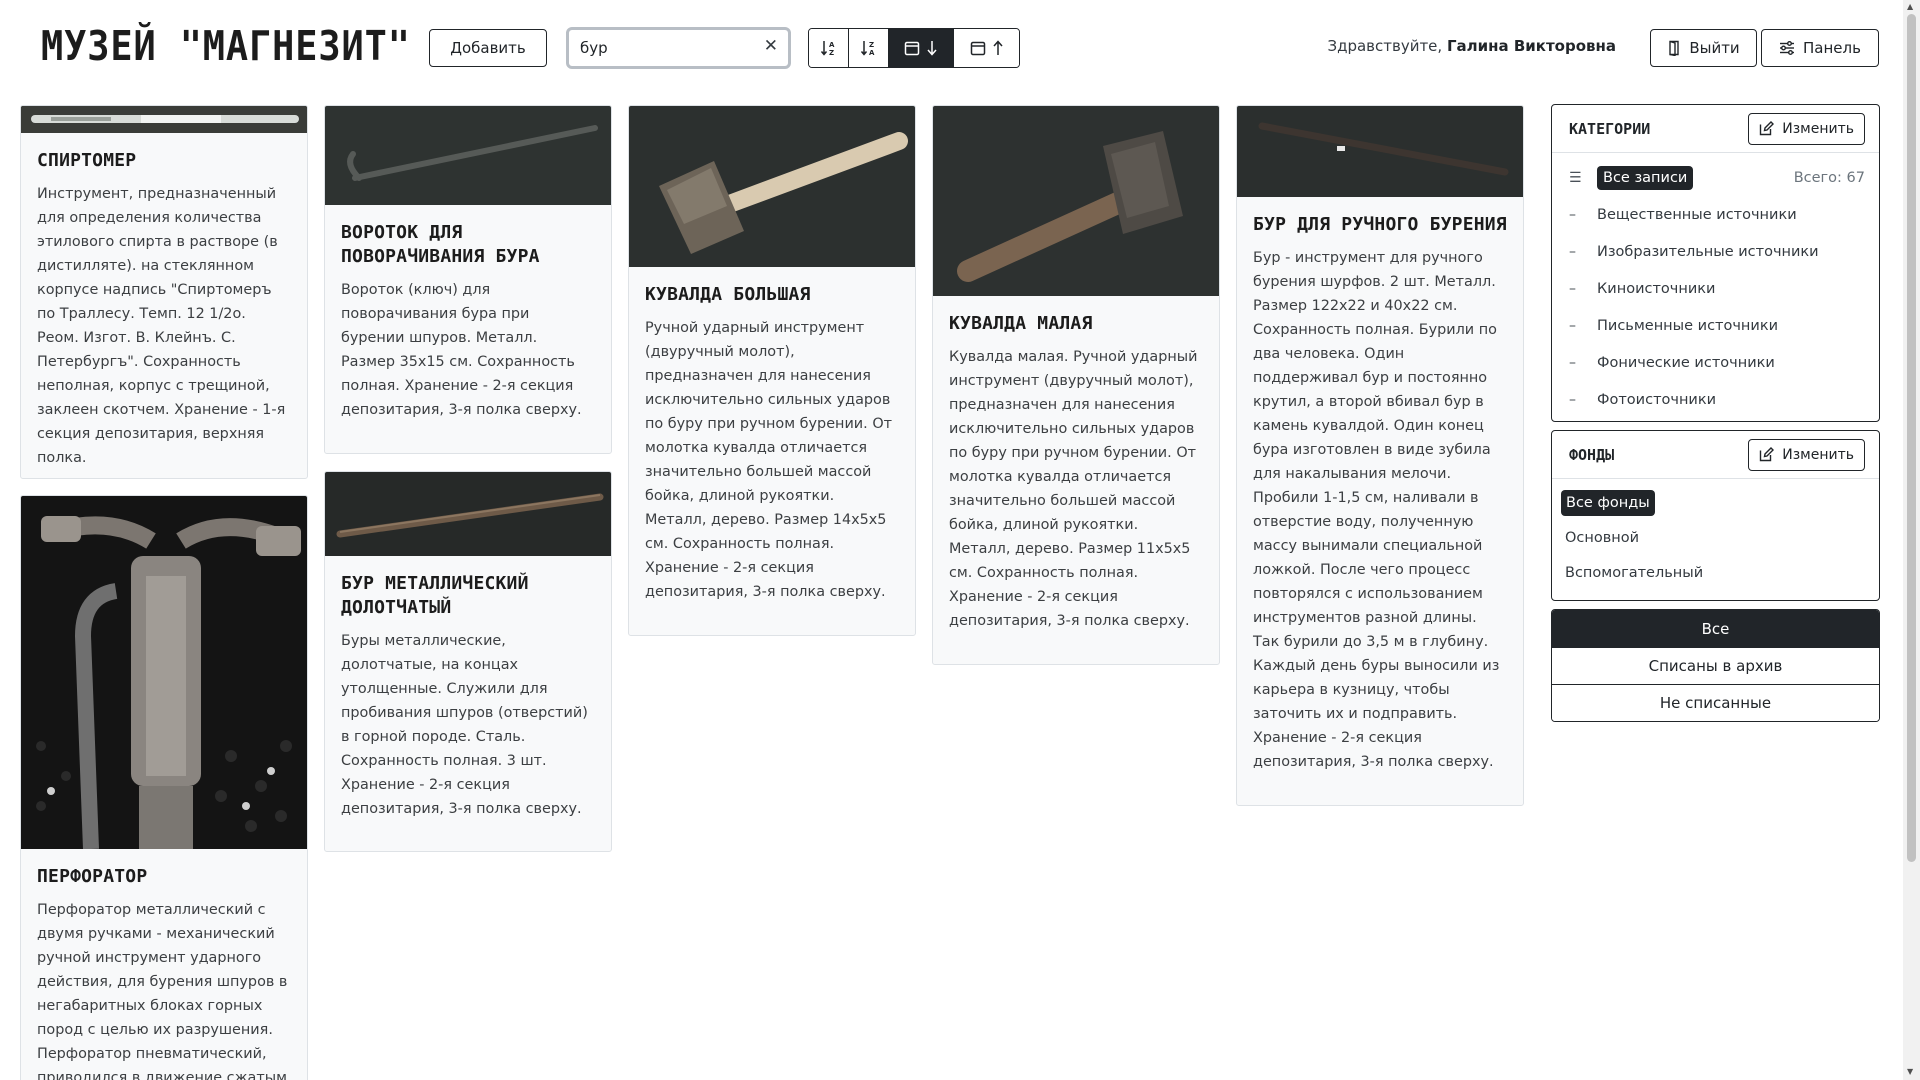 This screenshot has height=1080, width=1920. I want to click on fund-item-all: Все фонды, so click(1719, 502).